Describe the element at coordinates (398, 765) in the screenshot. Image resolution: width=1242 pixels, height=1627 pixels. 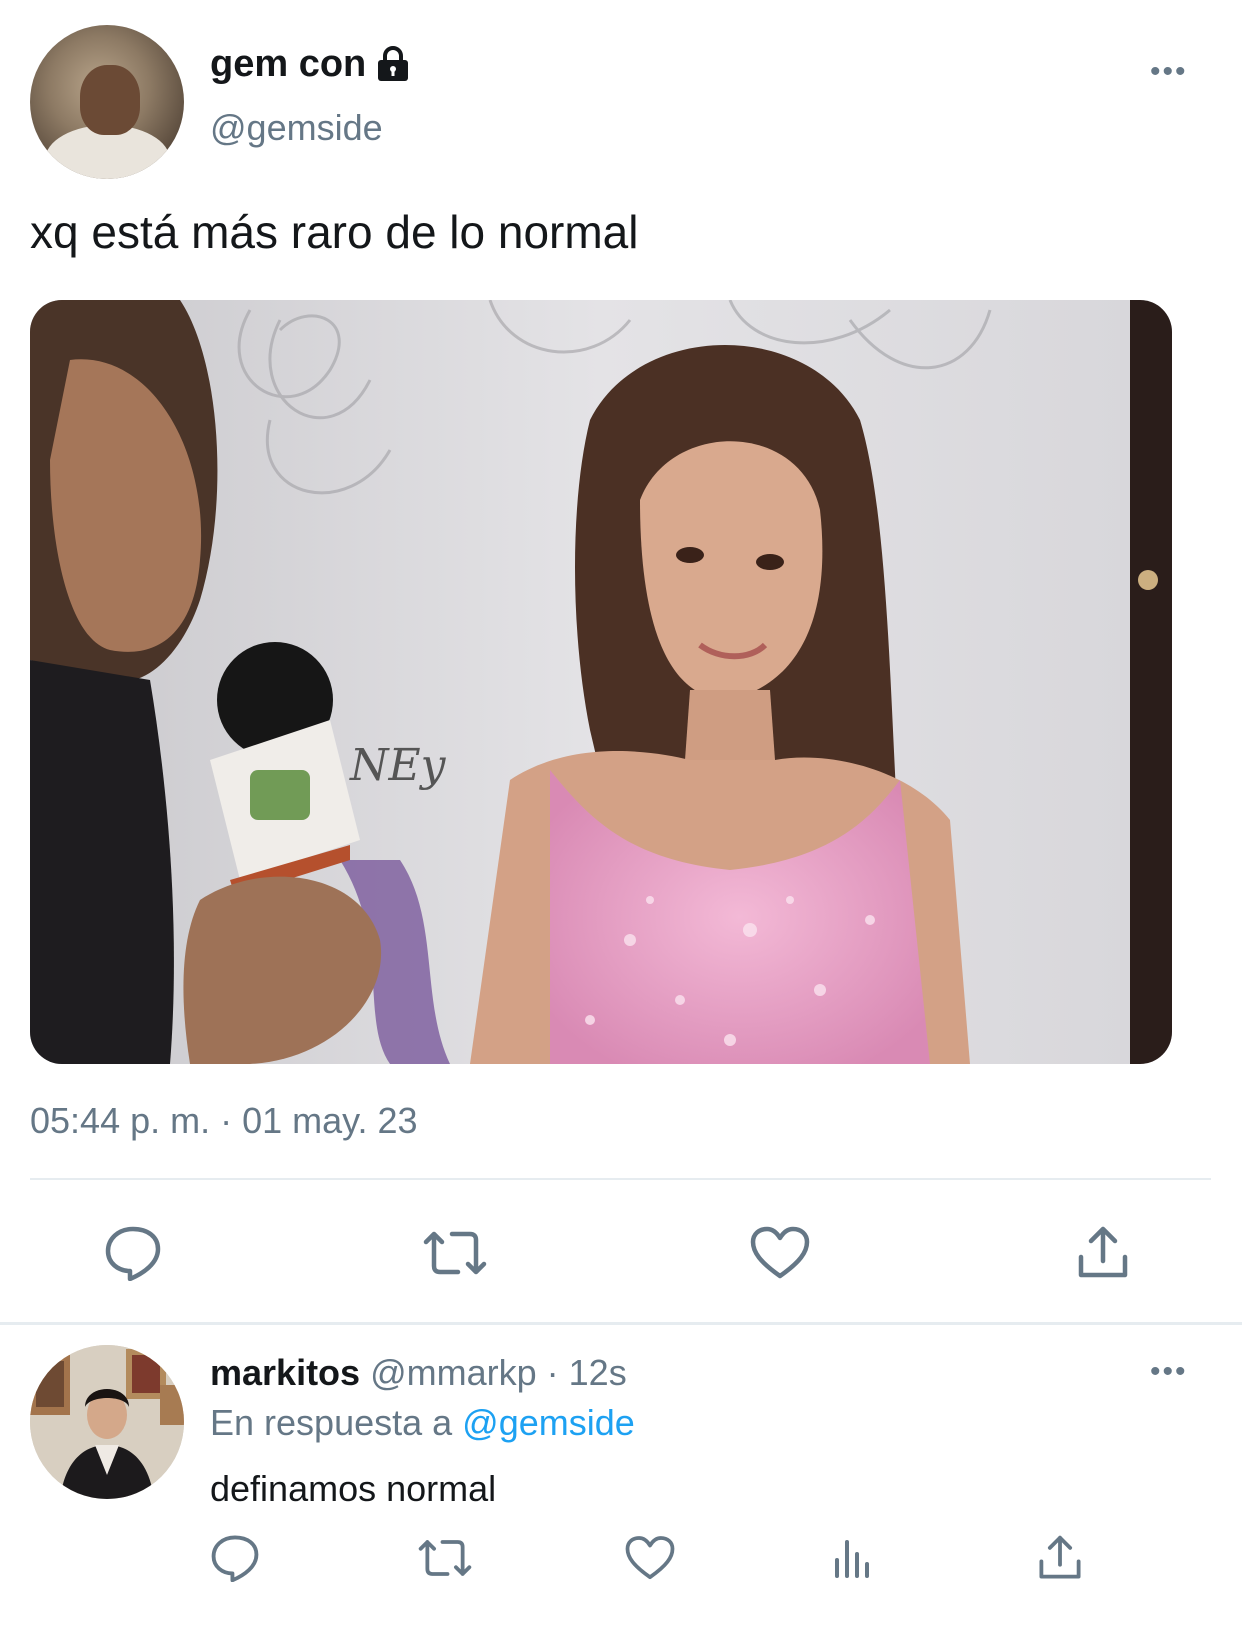
I see `svg-text: NEy` at that location.